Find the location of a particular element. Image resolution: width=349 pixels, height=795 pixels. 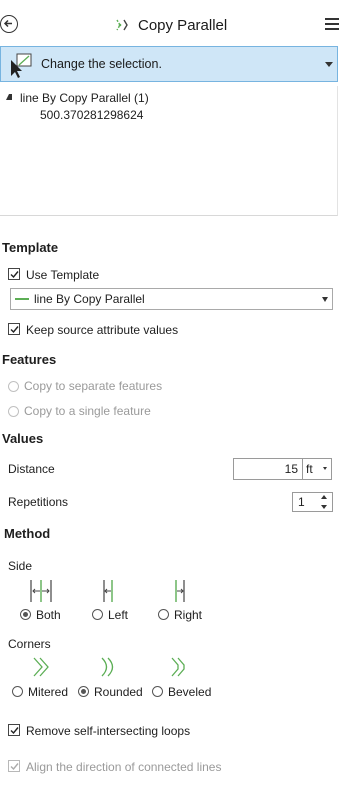

corners-label: Corners is located at coordinates (29, 644).